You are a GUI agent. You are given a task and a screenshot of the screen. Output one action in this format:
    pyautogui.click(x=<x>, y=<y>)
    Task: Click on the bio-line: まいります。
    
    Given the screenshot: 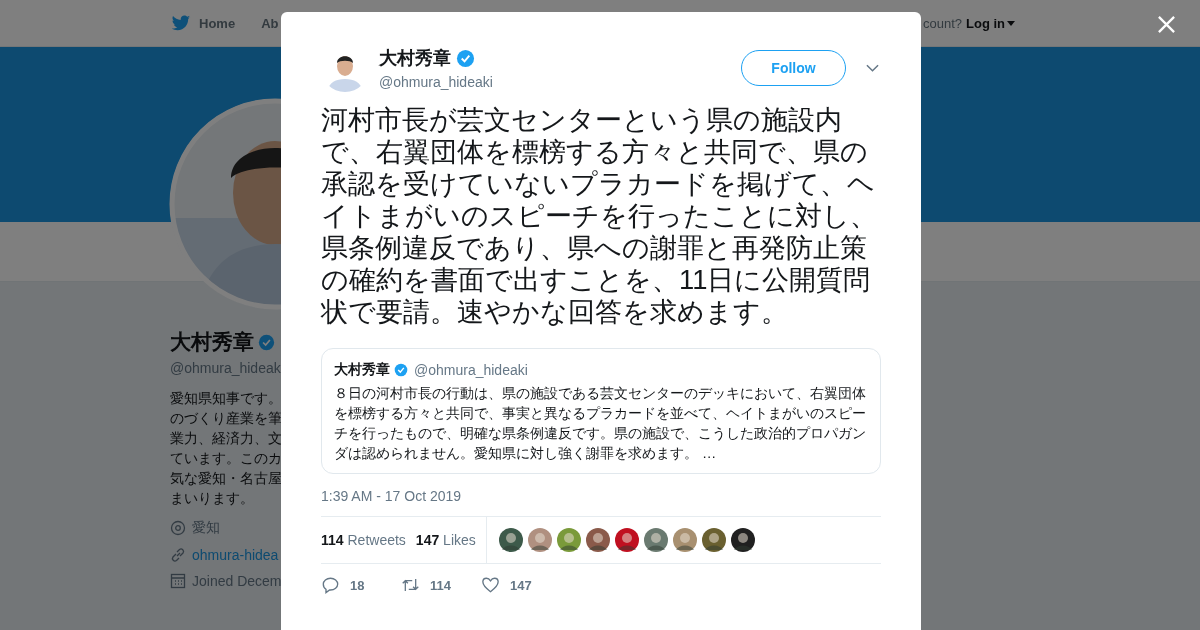 What is the action you would take?
    pyautogui.click(x=212, y=499)
    